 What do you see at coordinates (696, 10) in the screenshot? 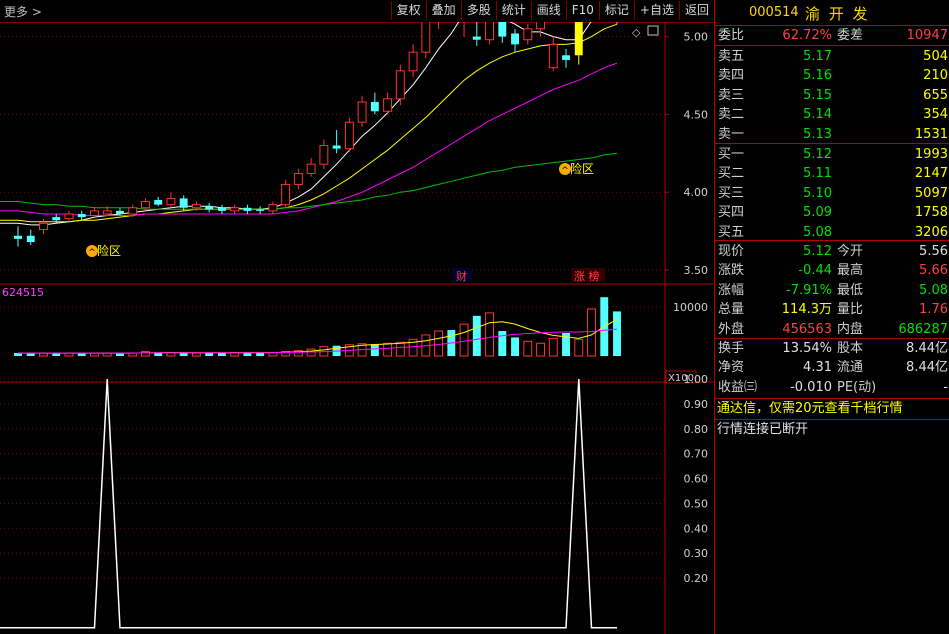
I see `back-button: 返回` at bounding box center [696, 10].